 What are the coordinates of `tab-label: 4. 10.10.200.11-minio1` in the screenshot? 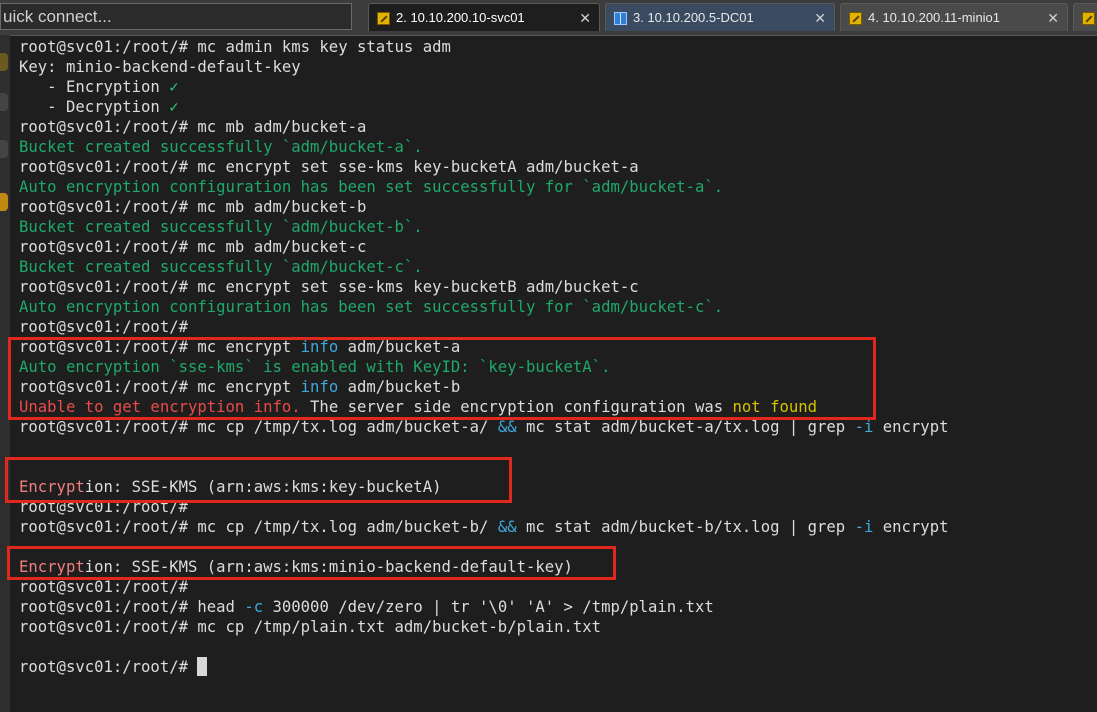 It's located at (934, 17).